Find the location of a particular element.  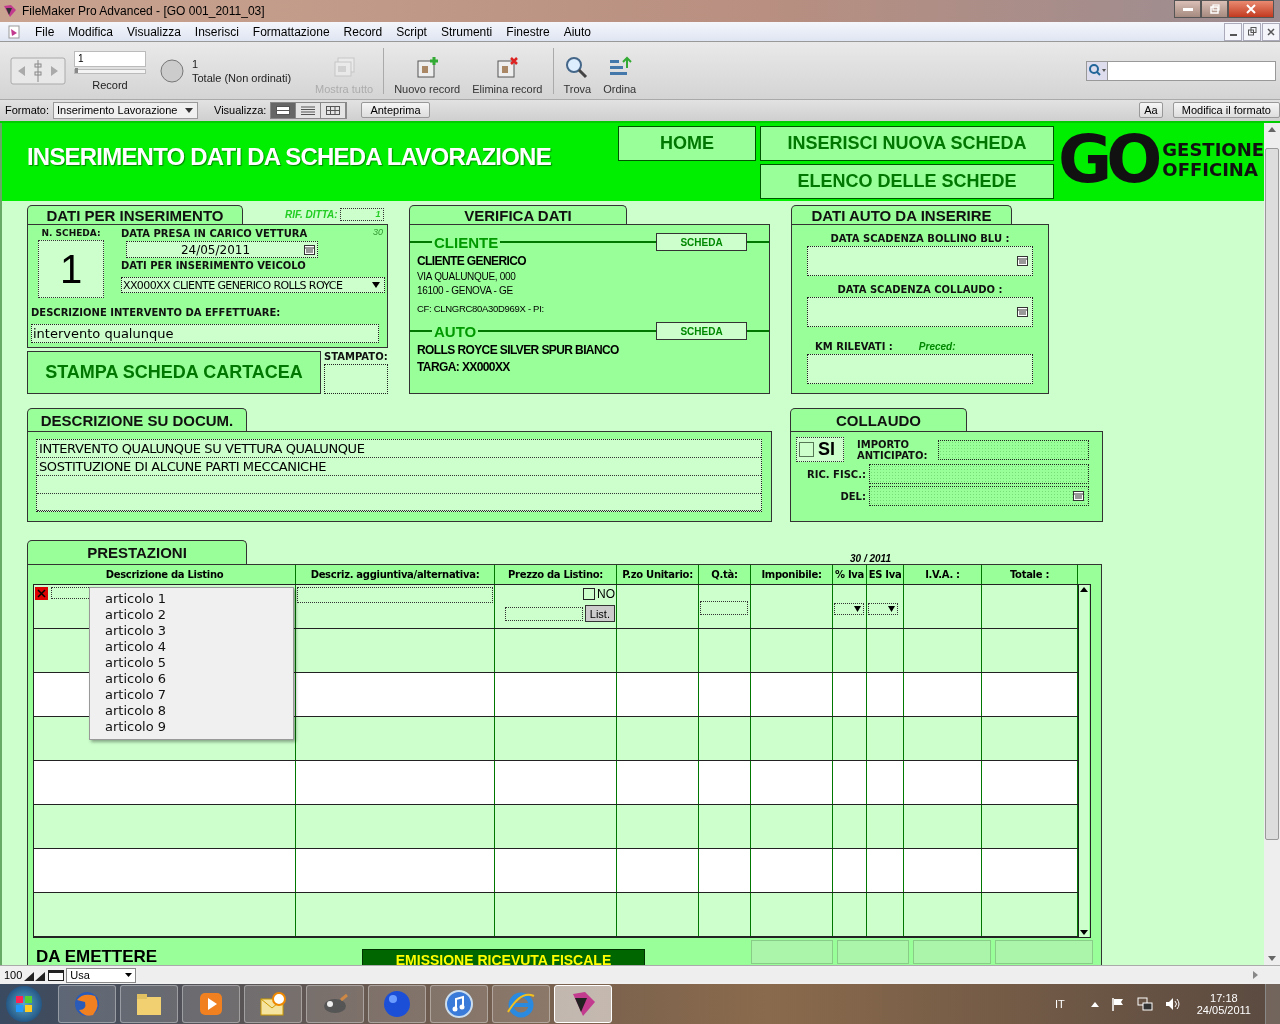

column-header: Descrizione da Listino is located at coordinates (165, 575).